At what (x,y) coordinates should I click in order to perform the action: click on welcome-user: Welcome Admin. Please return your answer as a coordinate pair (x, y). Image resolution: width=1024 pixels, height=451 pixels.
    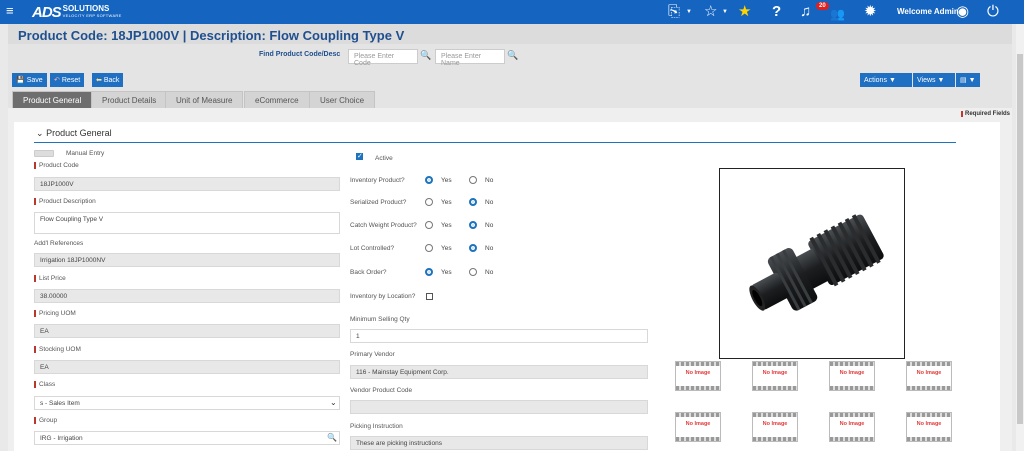
    Looking at the image, I should click on (928, 11).